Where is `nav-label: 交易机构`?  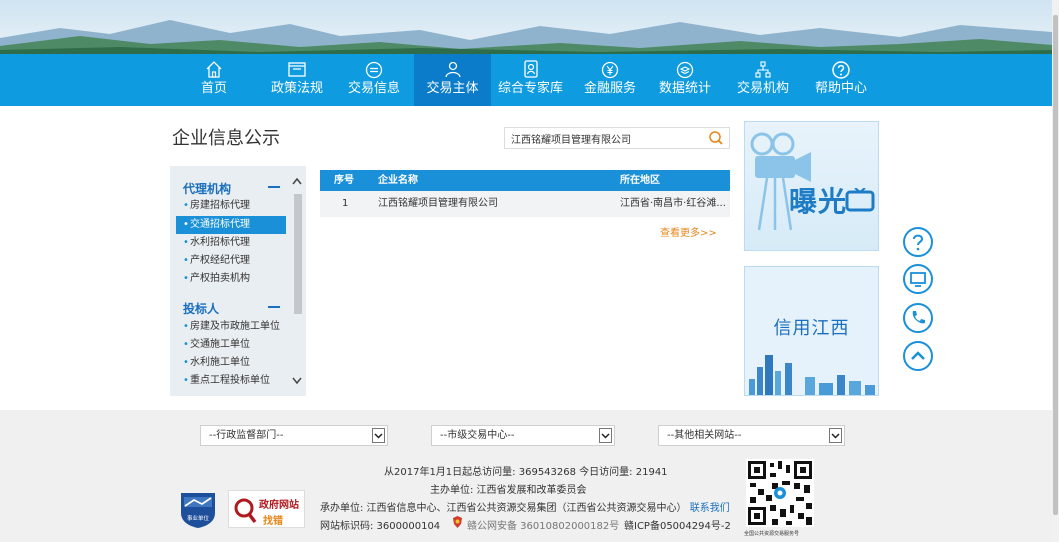 nav-label: 交易机构 is located at coordinates (762, 88).